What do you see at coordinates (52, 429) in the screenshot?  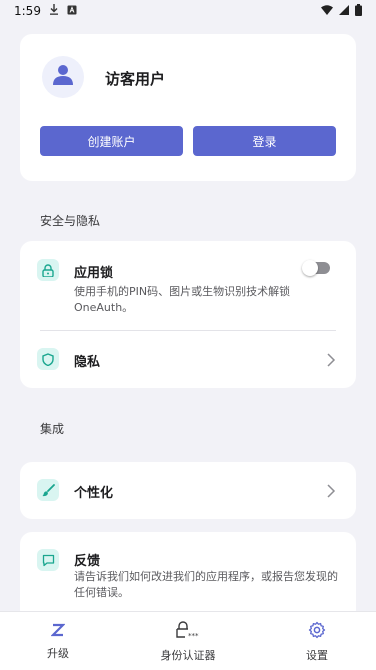 I see `integration-section-title: 集成` at bounding box center [52, 429].